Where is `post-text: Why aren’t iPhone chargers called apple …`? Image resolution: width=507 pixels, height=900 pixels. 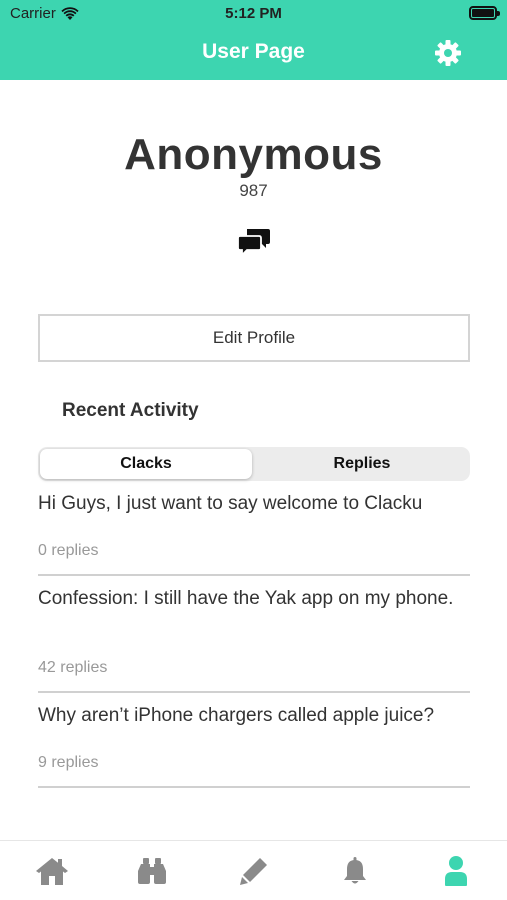
post-text: Why aren’t iPhone chargers called apple … is located at coordinates (236, 715).